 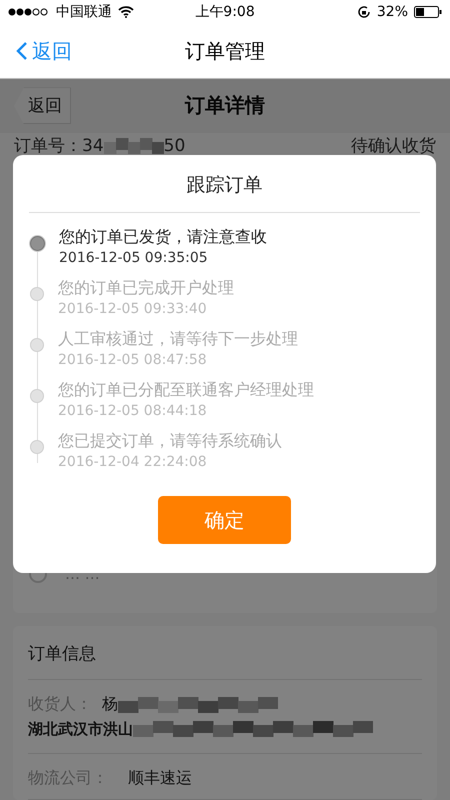 What do you see at coordinates (393, 146) in the screenshot?
I see `order-status: 待确认收货` at bounding box center [393, 146].